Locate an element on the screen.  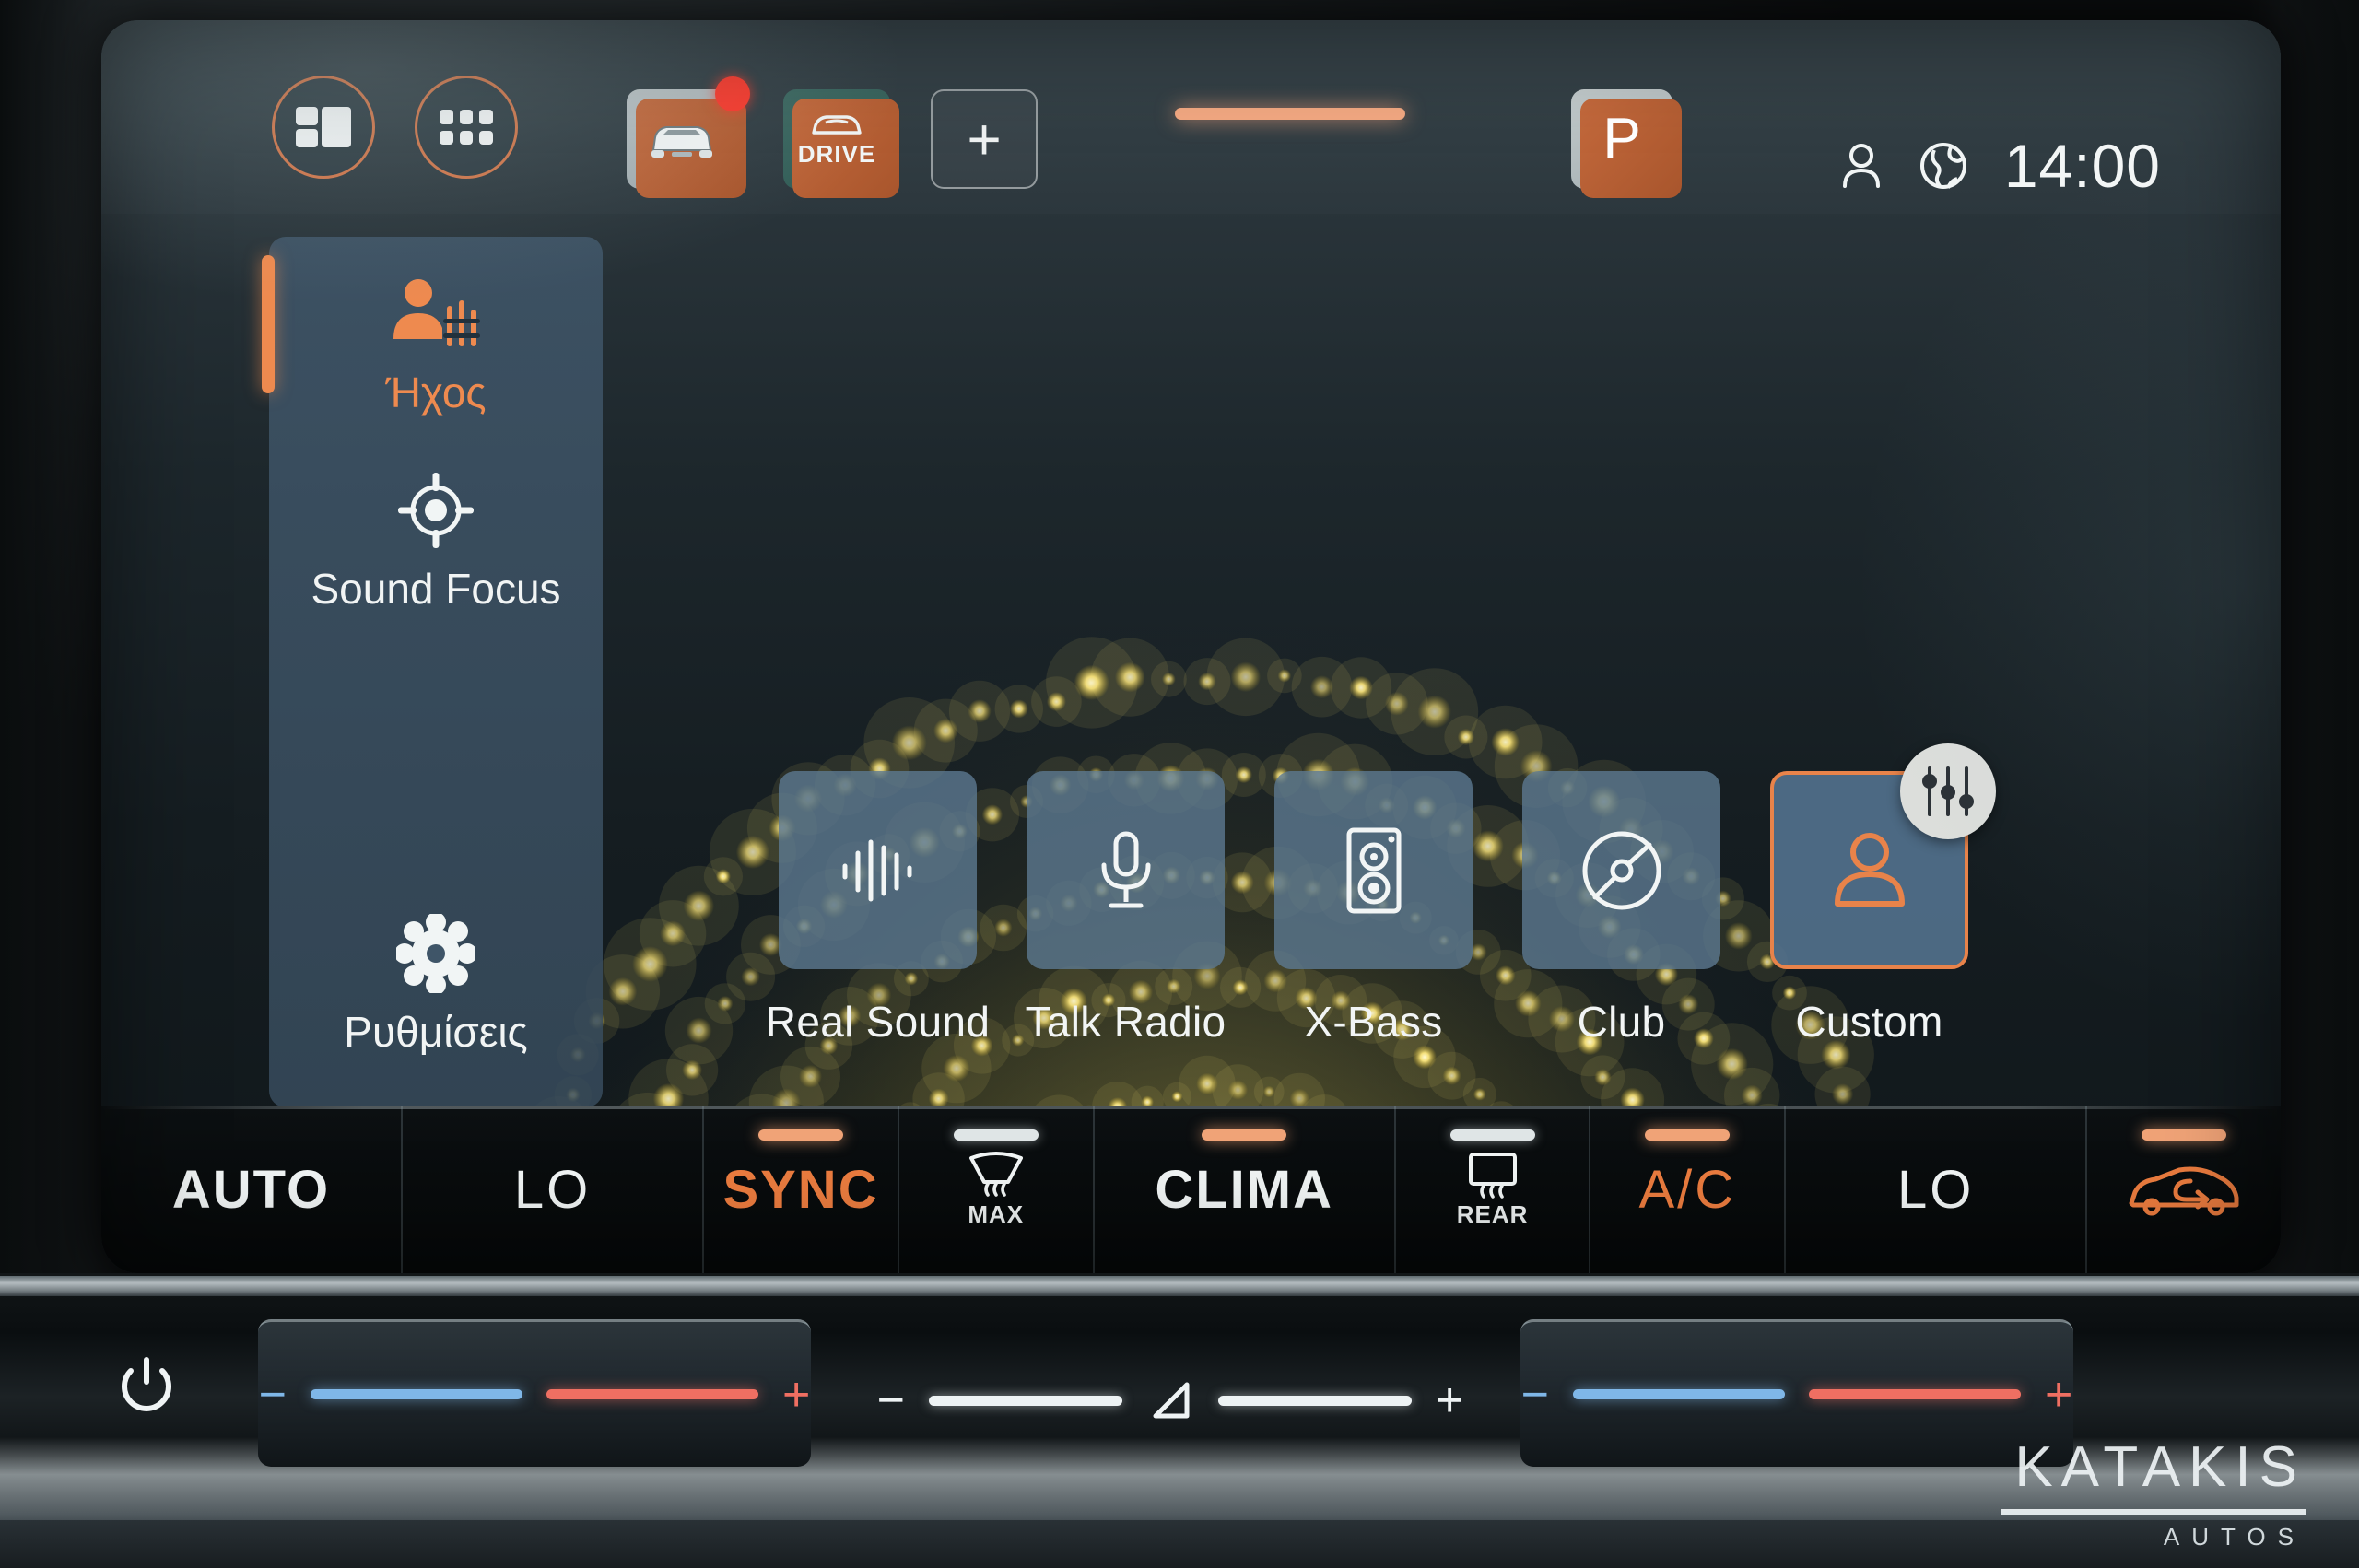
air-recirculation-icon is located at coordinates (2184, 1190).